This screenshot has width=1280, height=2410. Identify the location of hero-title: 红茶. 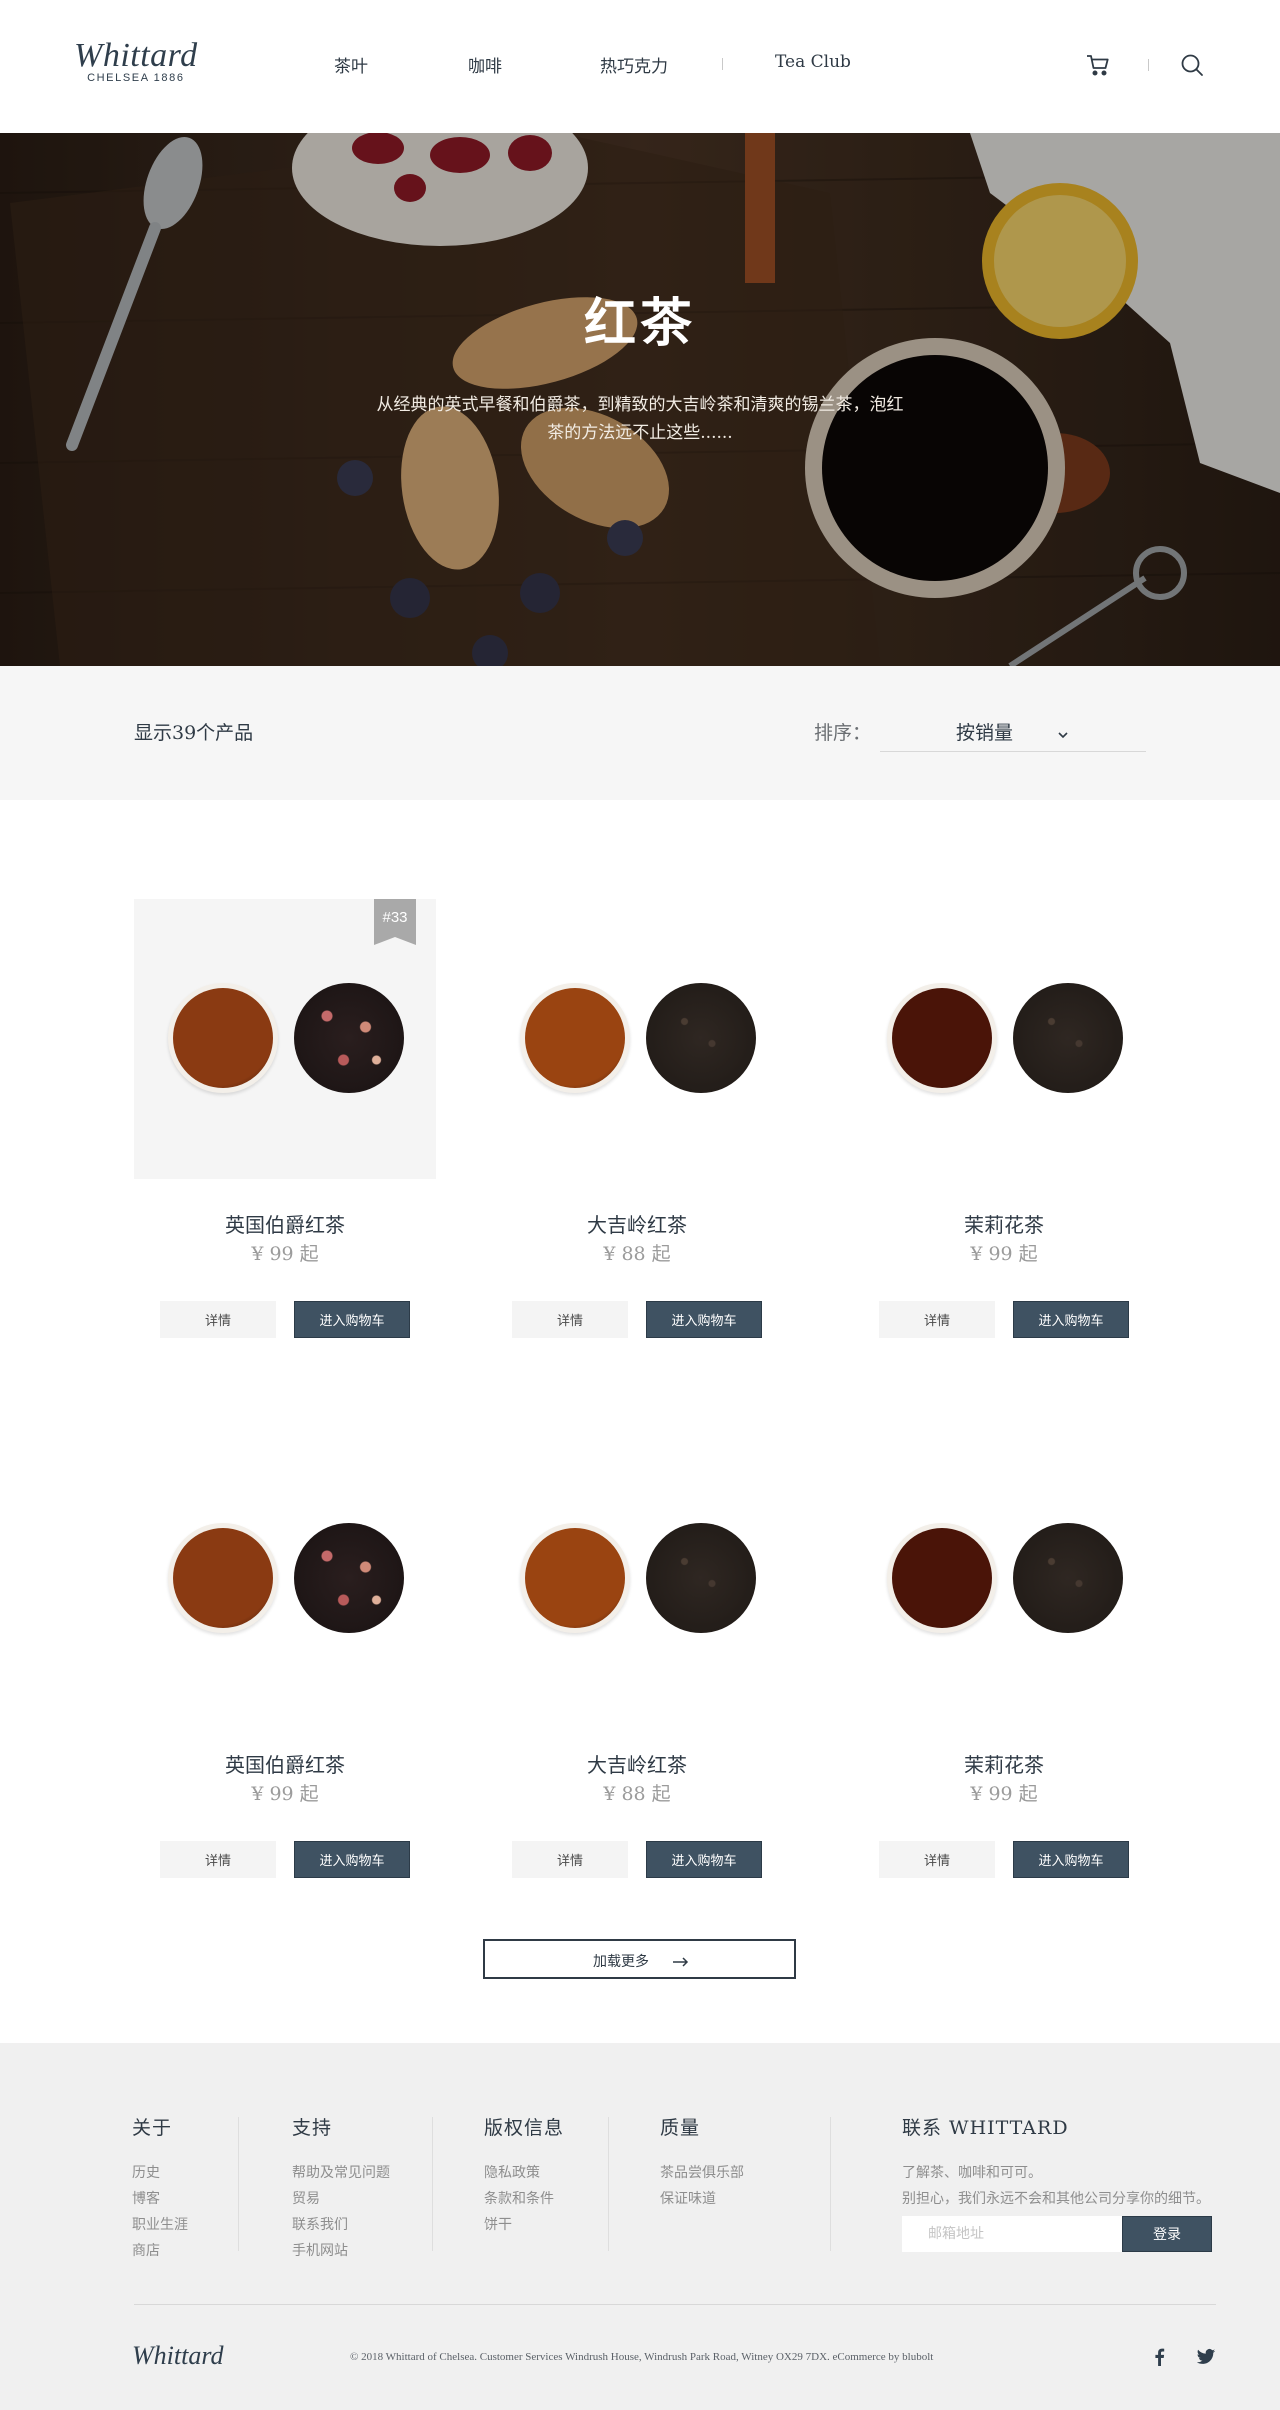
(639, 323).